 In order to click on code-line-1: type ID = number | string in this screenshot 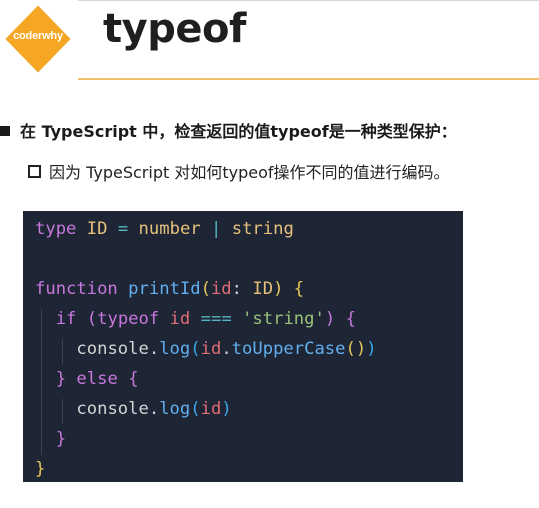, I will do `click(164, 229)`.